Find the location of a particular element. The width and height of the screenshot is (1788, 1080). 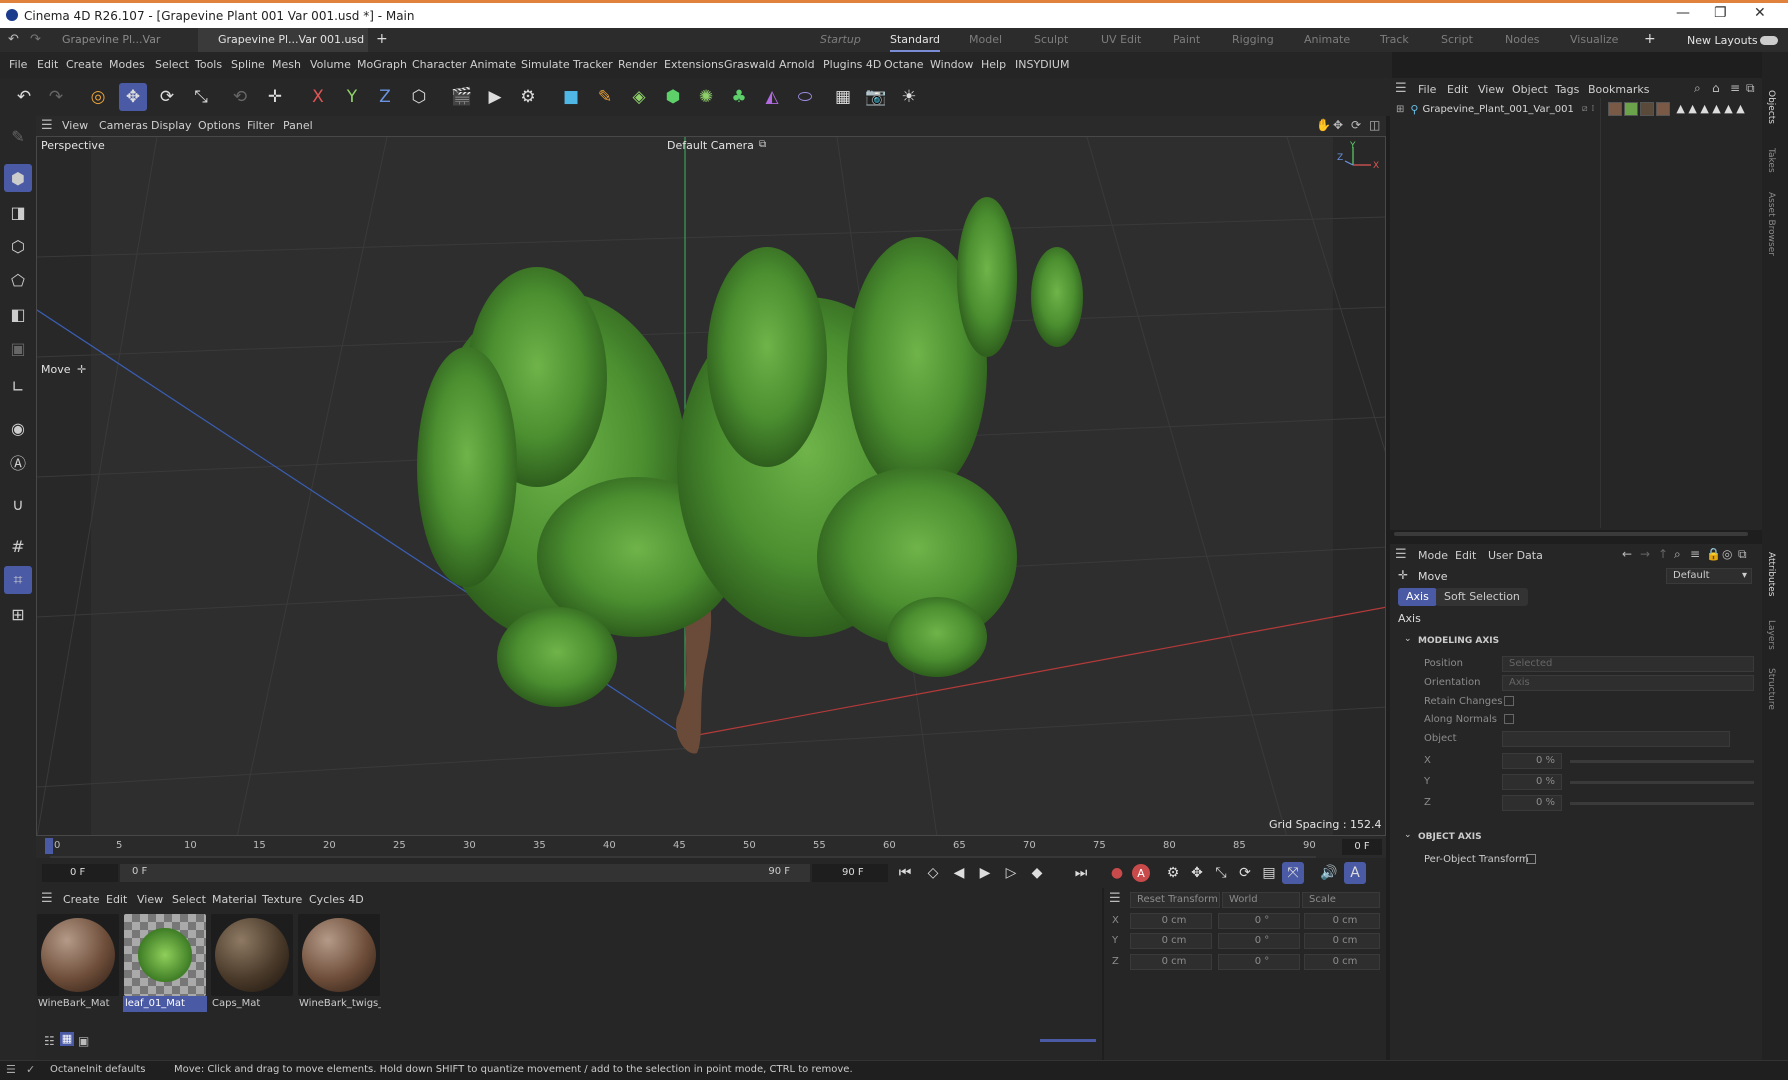

subdivision-icon: ◈ is located at coordinates (639, 97).